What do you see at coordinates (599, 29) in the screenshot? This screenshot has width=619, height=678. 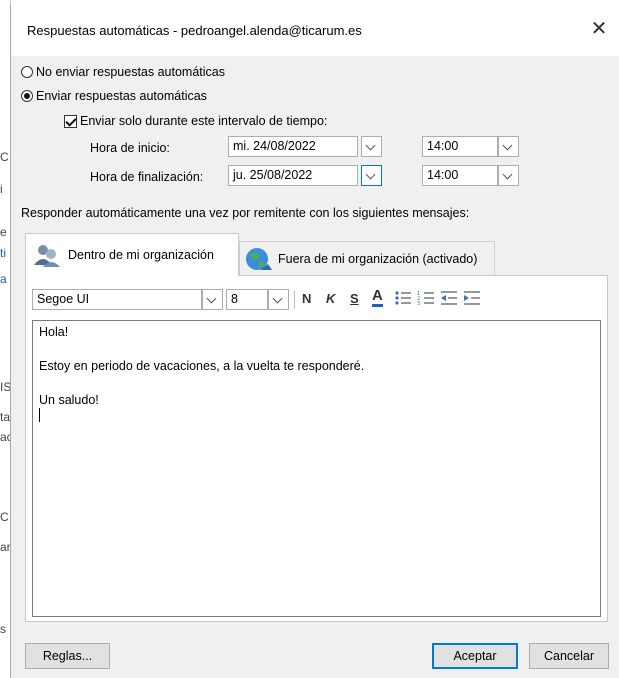 I see `close-icon: ✕` at bounding box center [599, 29].